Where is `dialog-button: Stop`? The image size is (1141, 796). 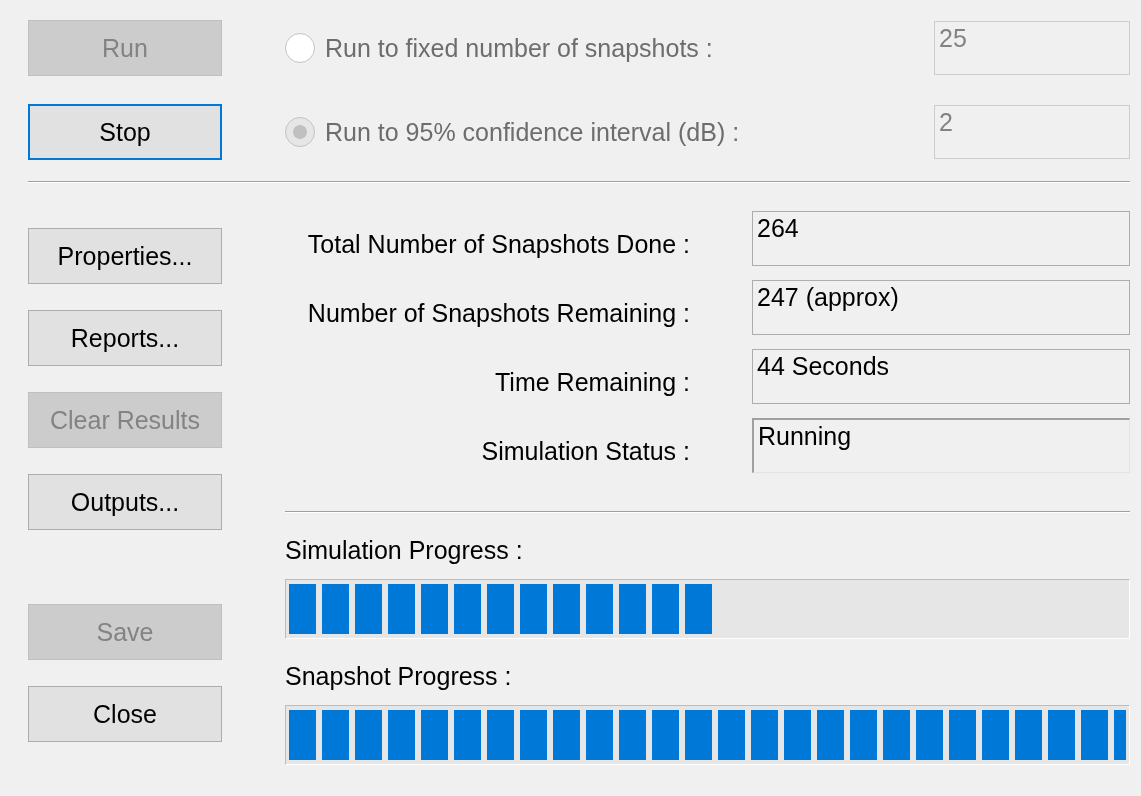
dialog-button: Stop is located at coordinates (125, 132).